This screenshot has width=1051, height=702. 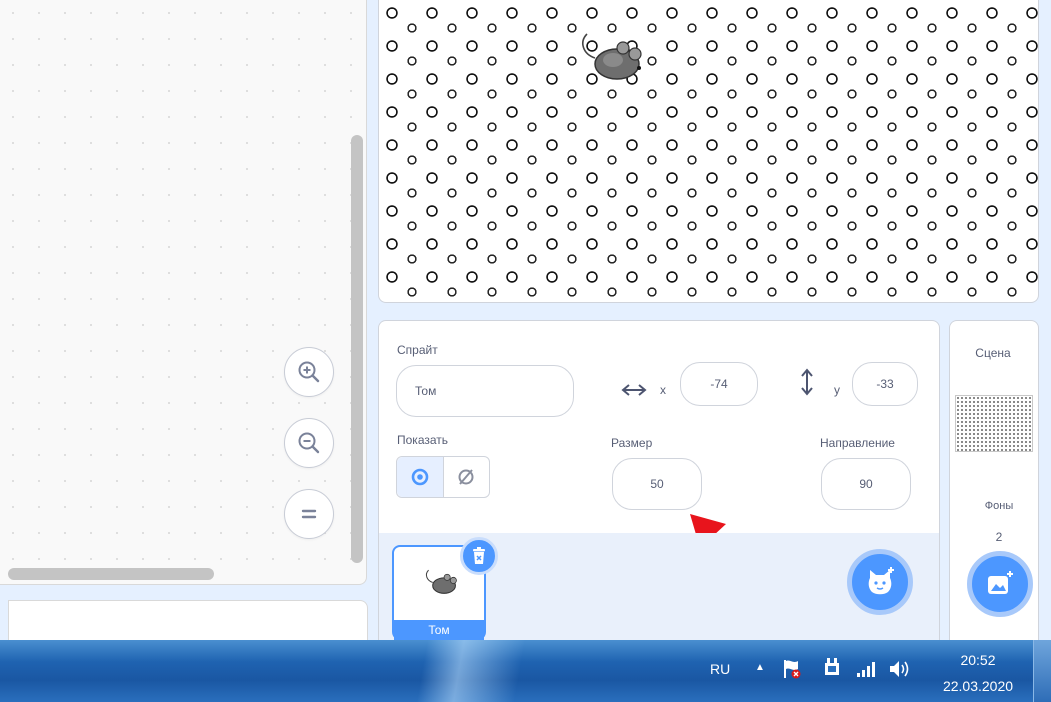 I want to click on direction-label: Направление, so click(x=857, y=443).